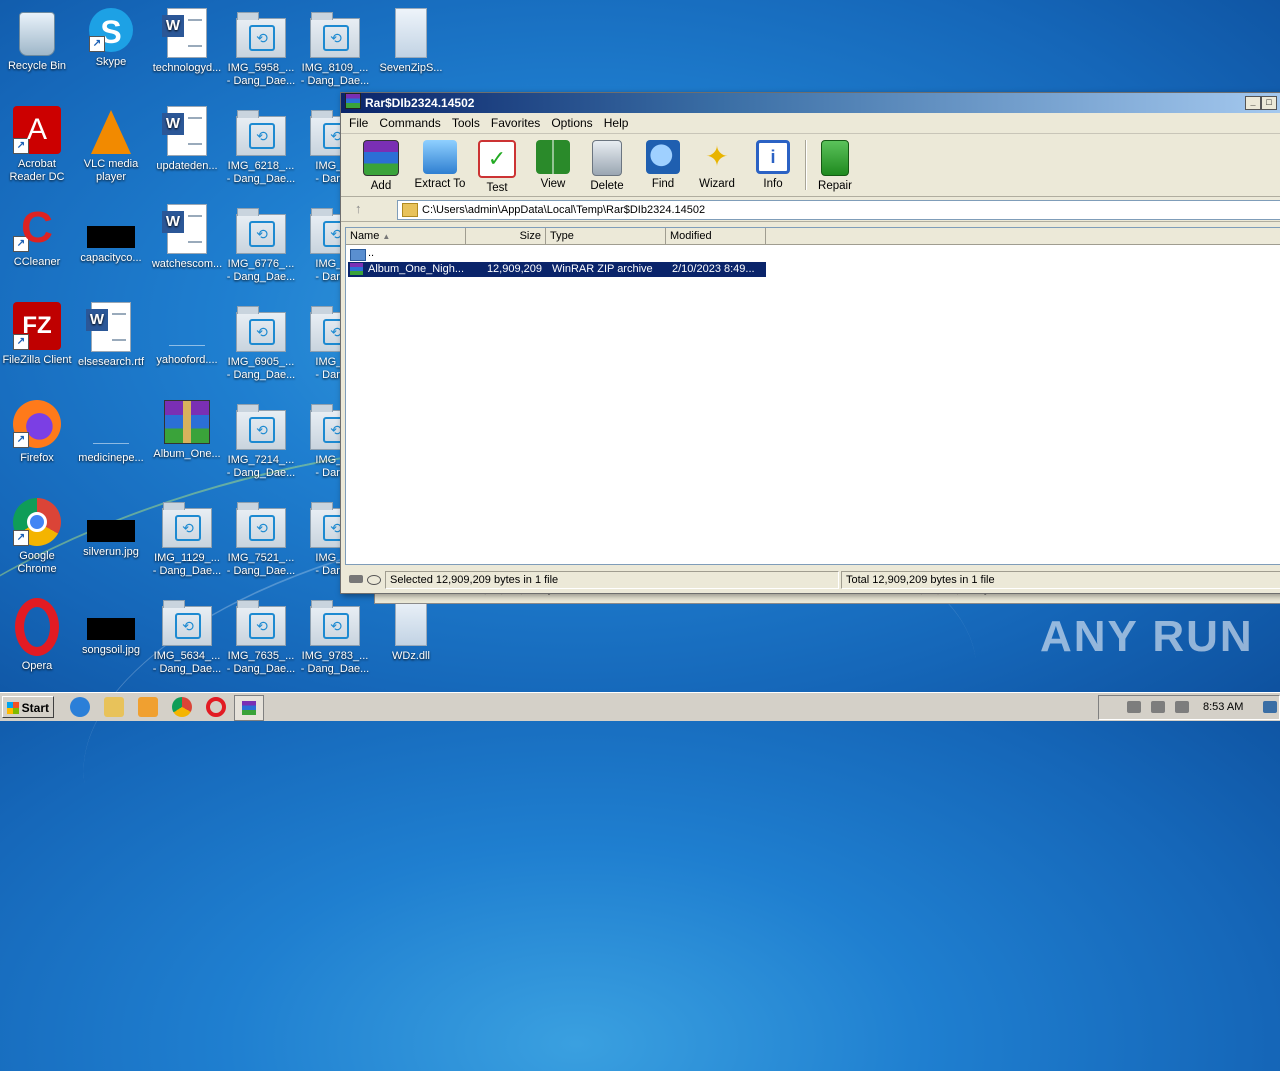  Describe the element at coordinates (28, 707) in the screenshot. I see `start-button: Start` at that location.